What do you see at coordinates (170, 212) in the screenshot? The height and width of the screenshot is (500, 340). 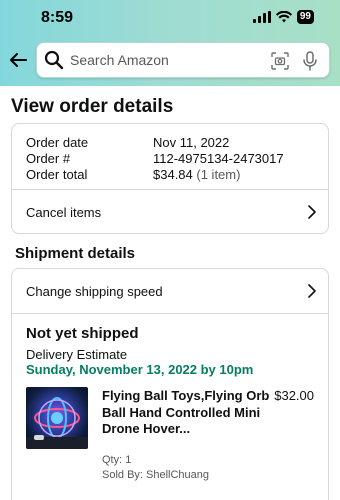 I see `cancel-items-row: Cancel items` at bounding box center [170, 212].